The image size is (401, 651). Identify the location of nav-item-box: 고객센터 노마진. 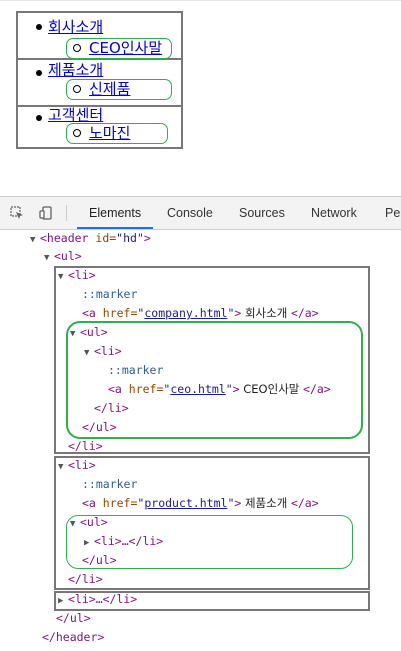
(99, 128).